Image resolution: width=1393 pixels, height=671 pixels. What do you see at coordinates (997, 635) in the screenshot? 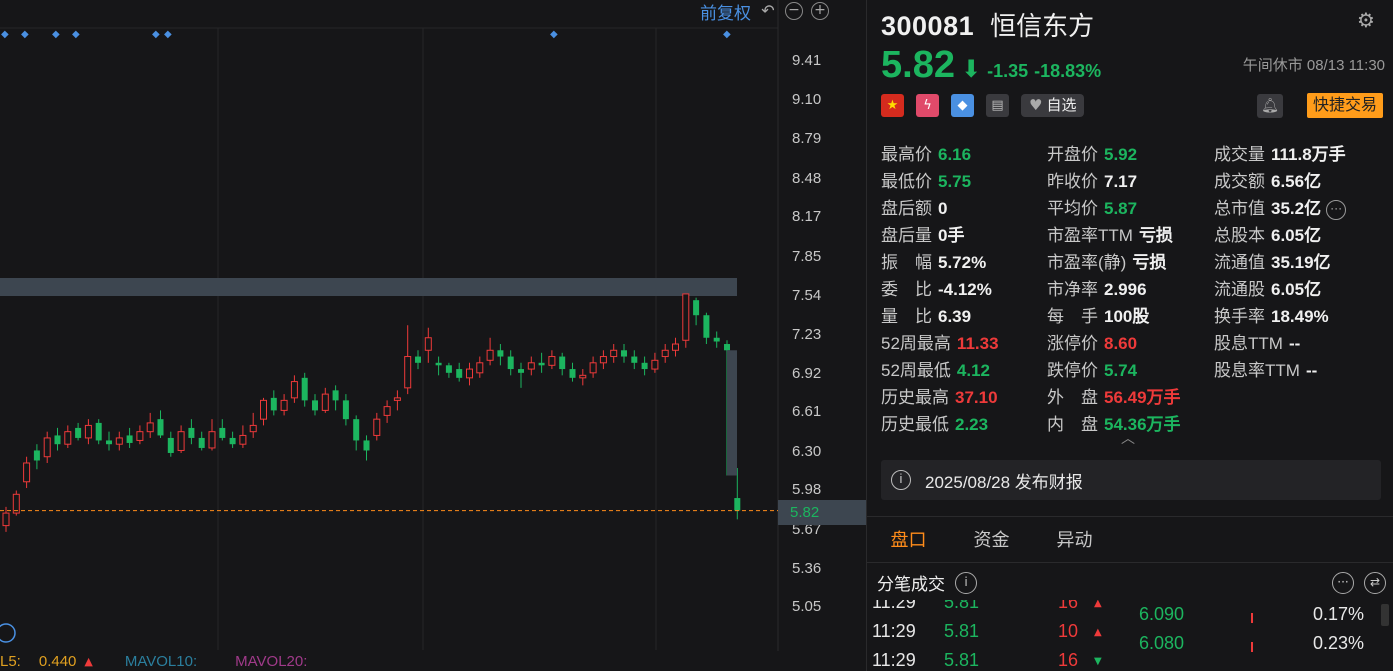
I see `tick-list: 11:29 5.81 16 ▲ 11:29 5.81 10 ▲ 11:29 5.81 16 ▼` at bounding box center [997, 635].